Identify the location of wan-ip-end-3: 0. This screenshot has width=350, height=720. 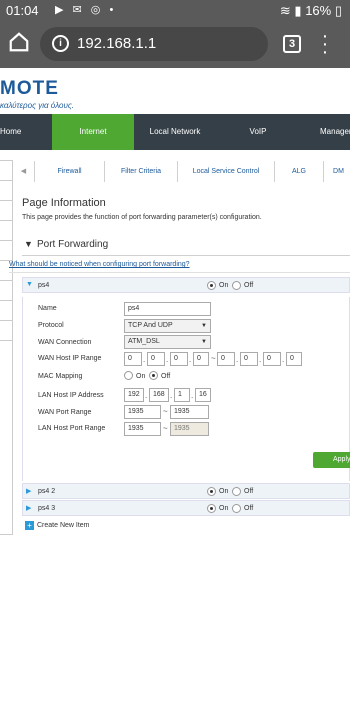
(272, 359).